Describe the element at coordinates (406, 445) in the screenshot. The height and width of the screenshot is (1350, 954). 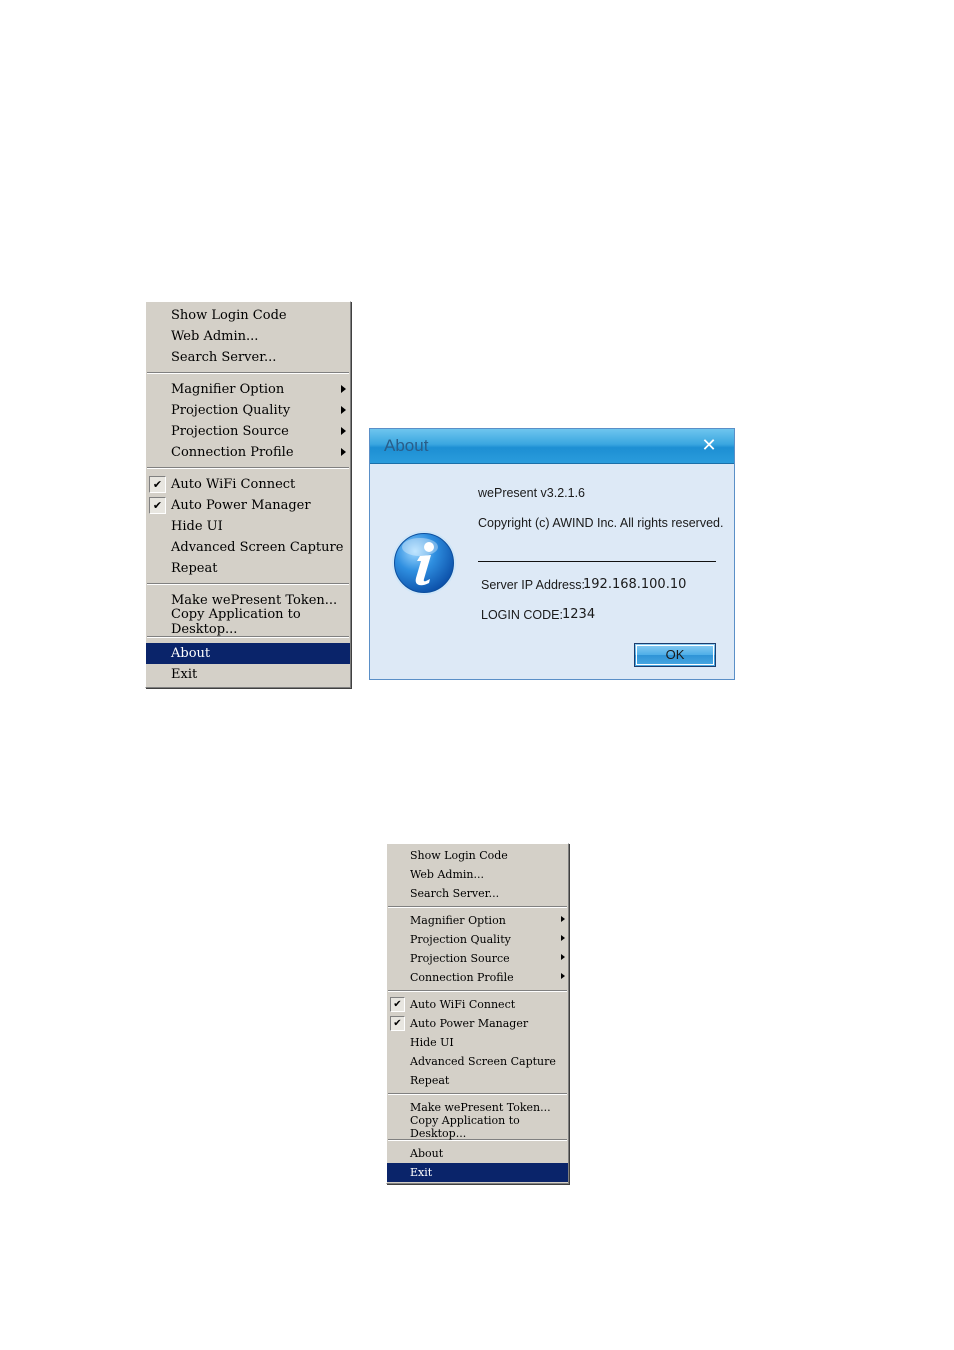
I see `dialog-title: About` at that location.